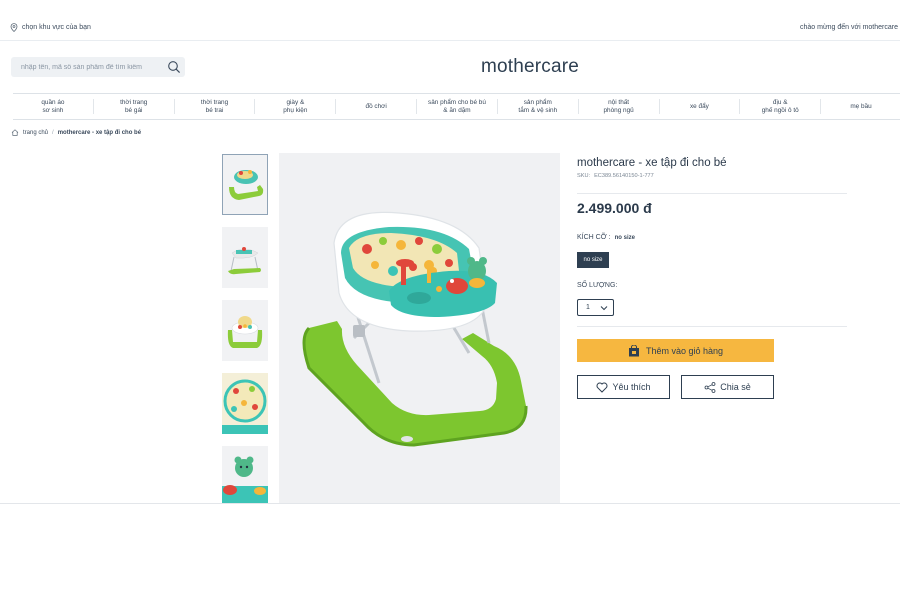 The height and width of the screenshot is (603, 900). I want to click on nav-item-strollers: xe đẩy, so click(700, 106).